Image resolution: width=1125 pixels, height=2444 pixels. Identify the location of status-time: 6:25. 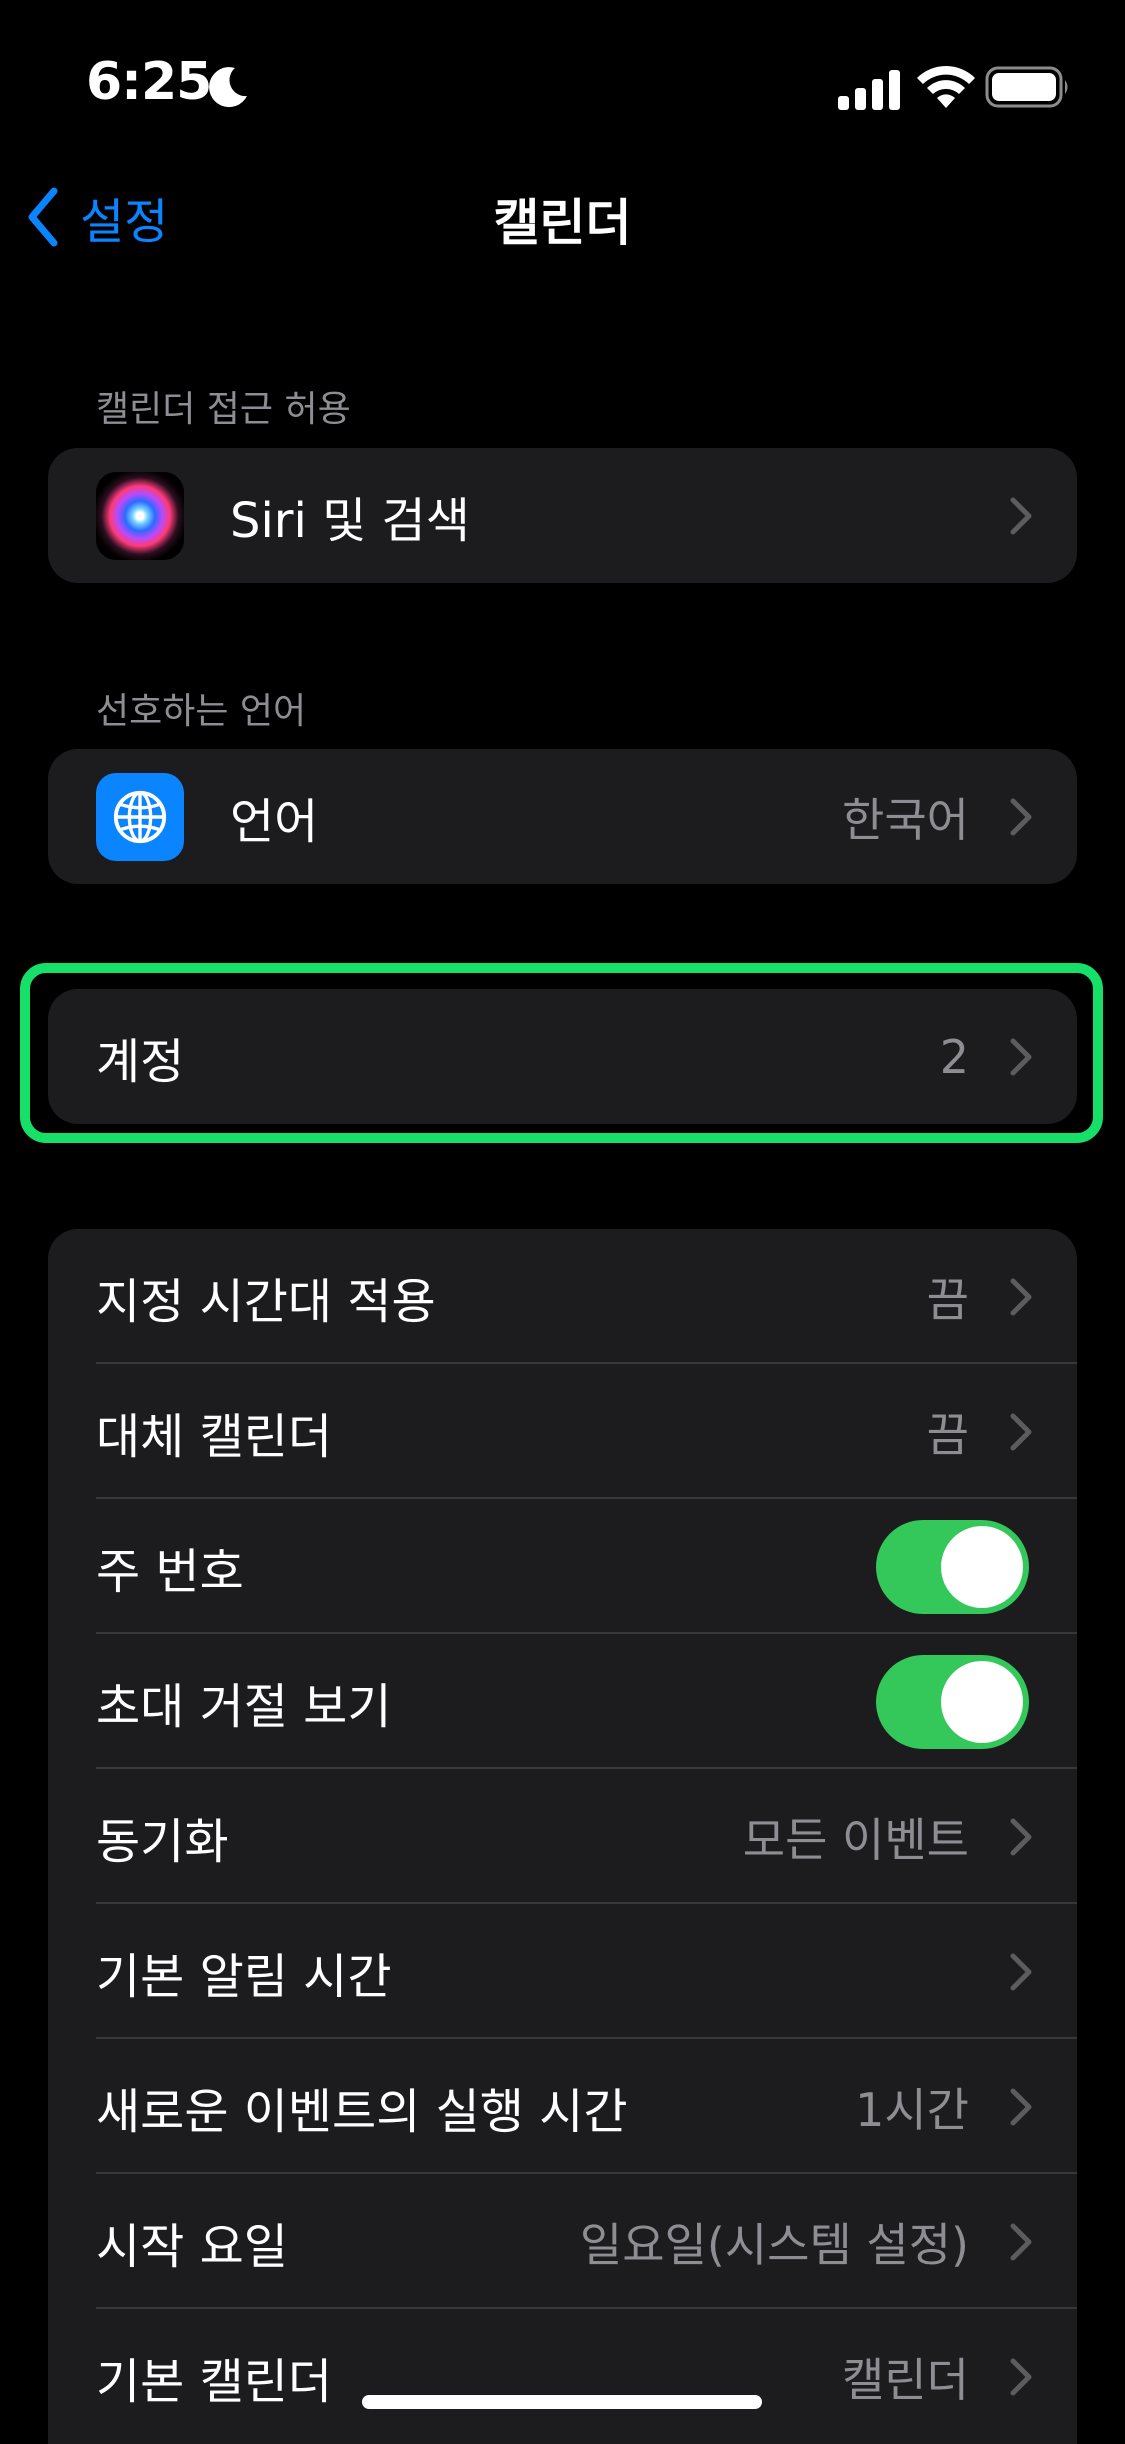
(149, 82).